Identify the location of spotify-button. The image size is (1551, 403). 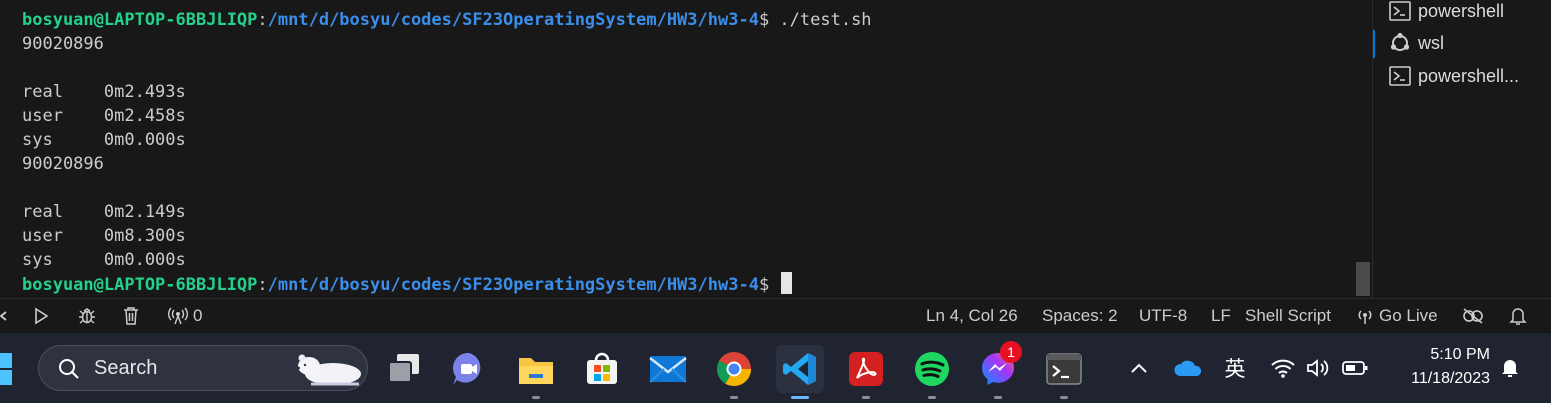
(932, 372).